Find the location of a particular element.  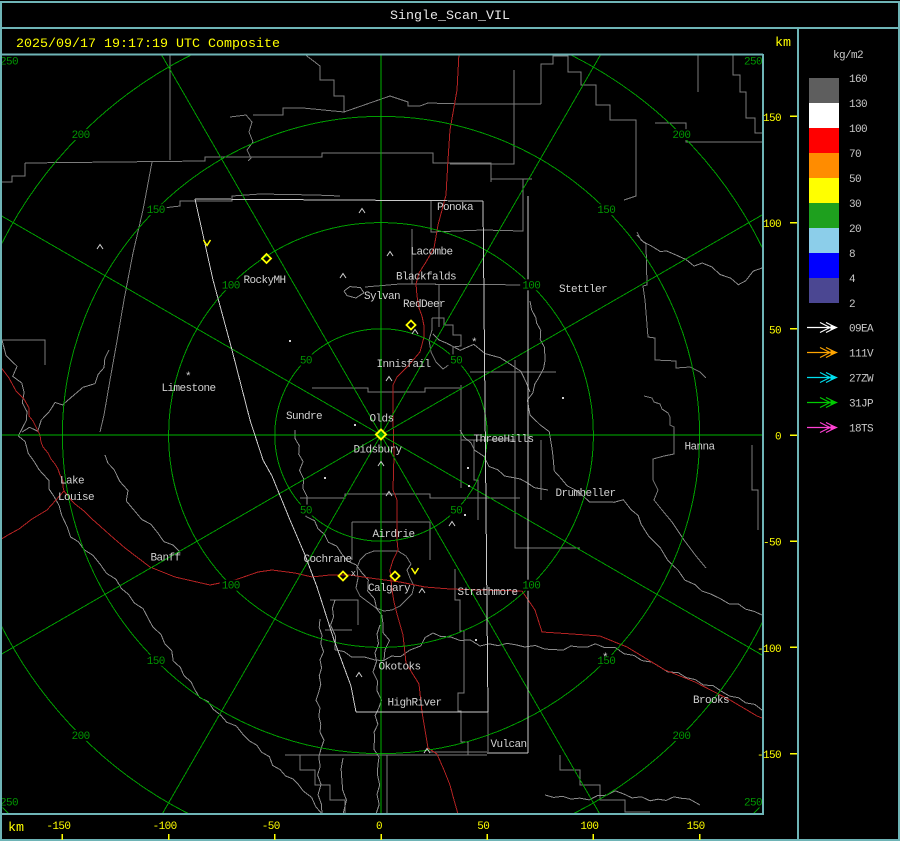

svg-text: Drumheller is located at coordinates (585, 494).